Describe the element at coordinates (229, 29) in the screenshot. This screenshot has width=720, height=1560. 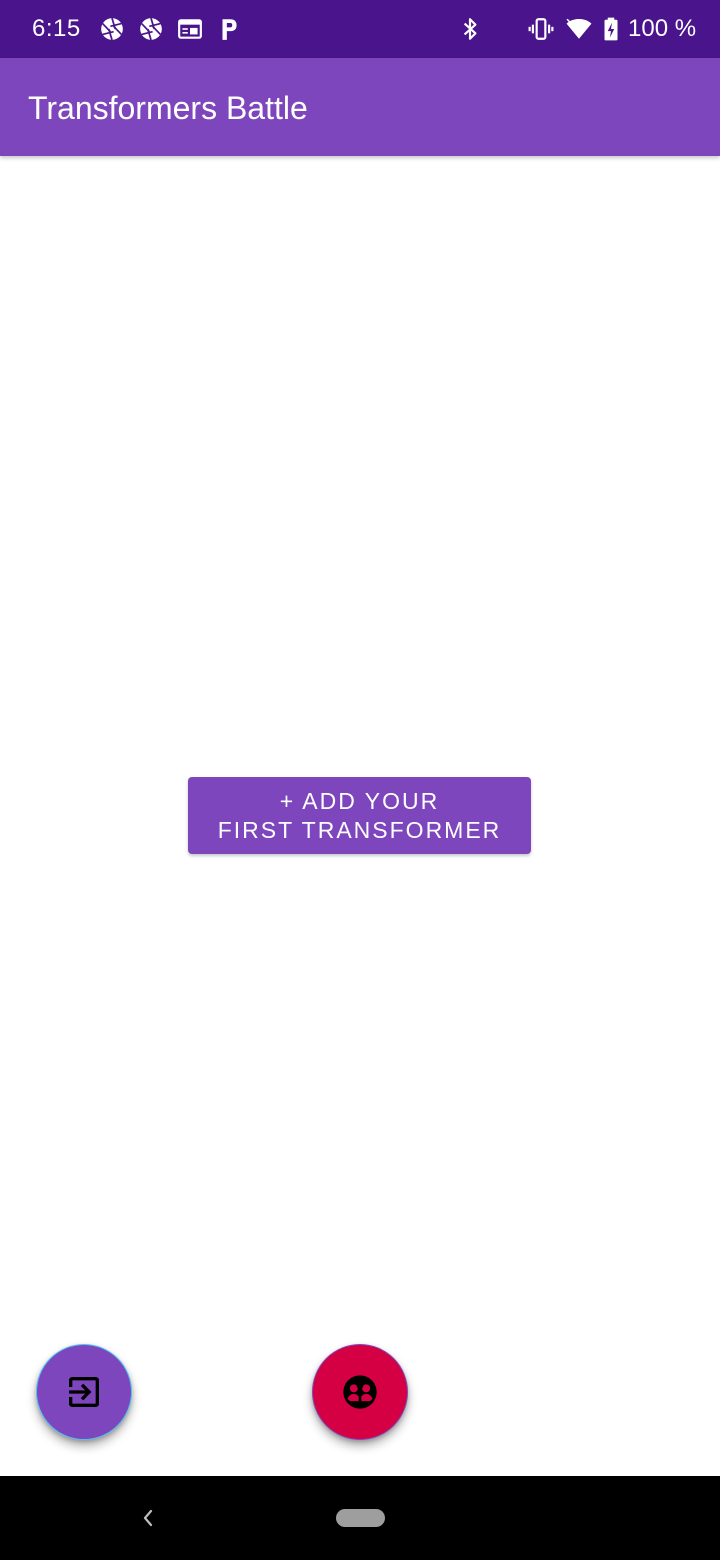
I see `parking-icon` at that location.